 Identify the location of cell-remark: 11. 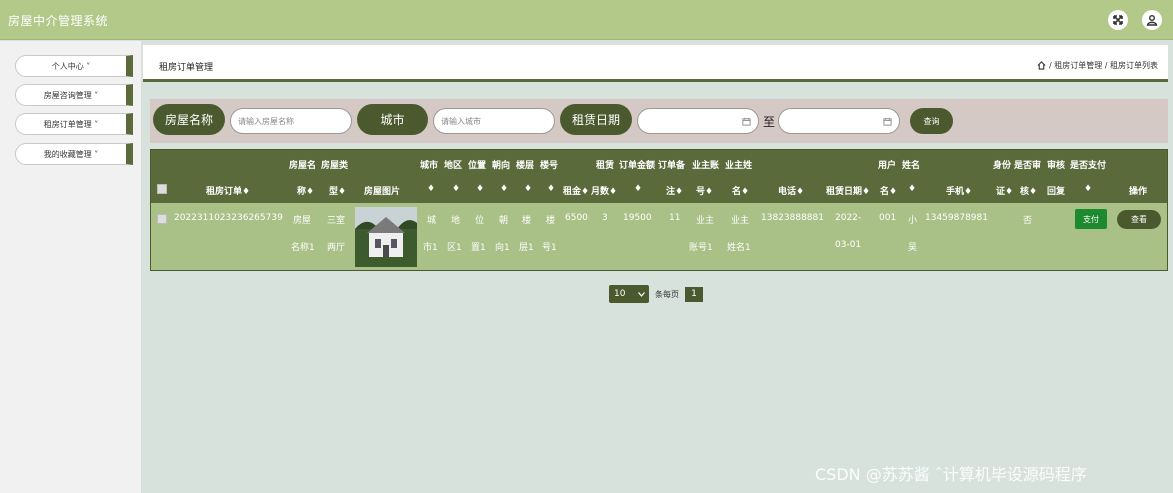
(675, 218).